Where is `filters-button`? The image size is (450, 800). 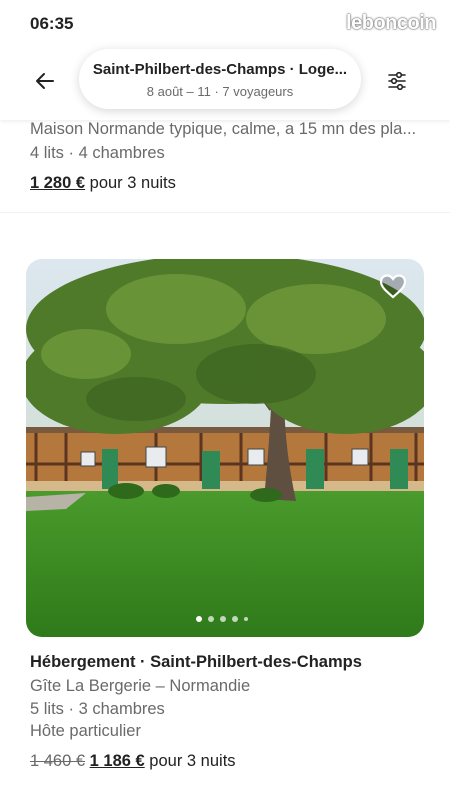 filters-button is located at coordinates (397, 81).